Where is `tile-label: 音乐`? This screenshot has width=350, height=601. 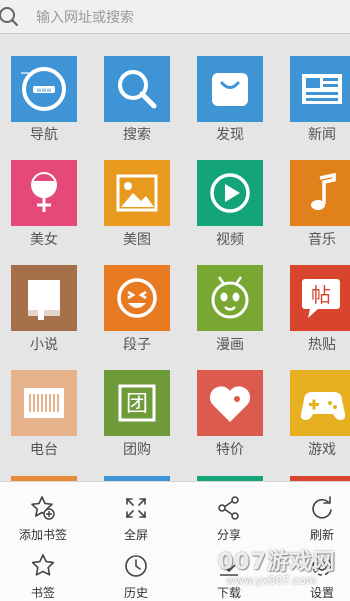 tile-label: 音乐 is located at coordinates (322, 240).